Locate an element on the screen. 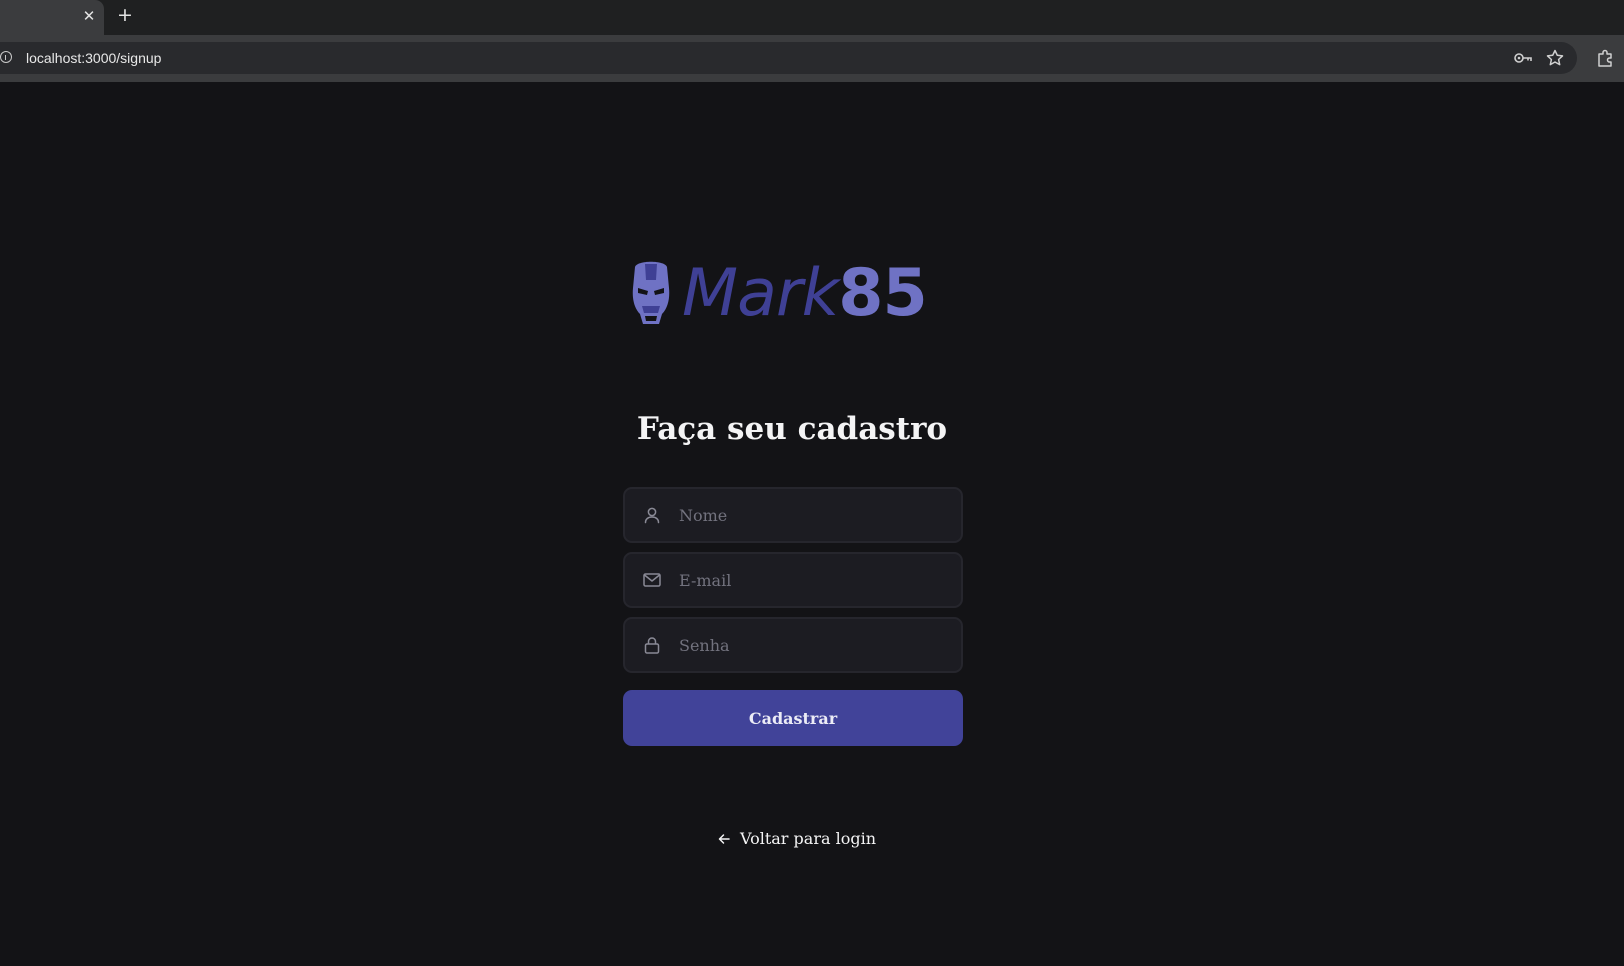  email-field is located at coordinates (793, 580).